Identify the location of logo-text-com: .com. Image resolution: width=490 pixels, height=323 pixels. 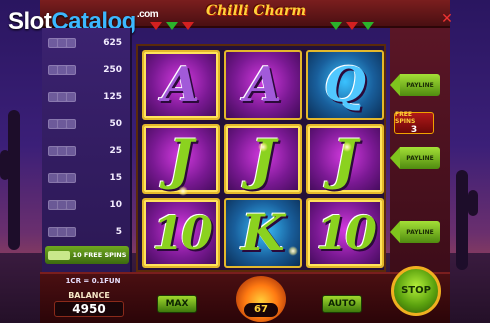
(147, 14).